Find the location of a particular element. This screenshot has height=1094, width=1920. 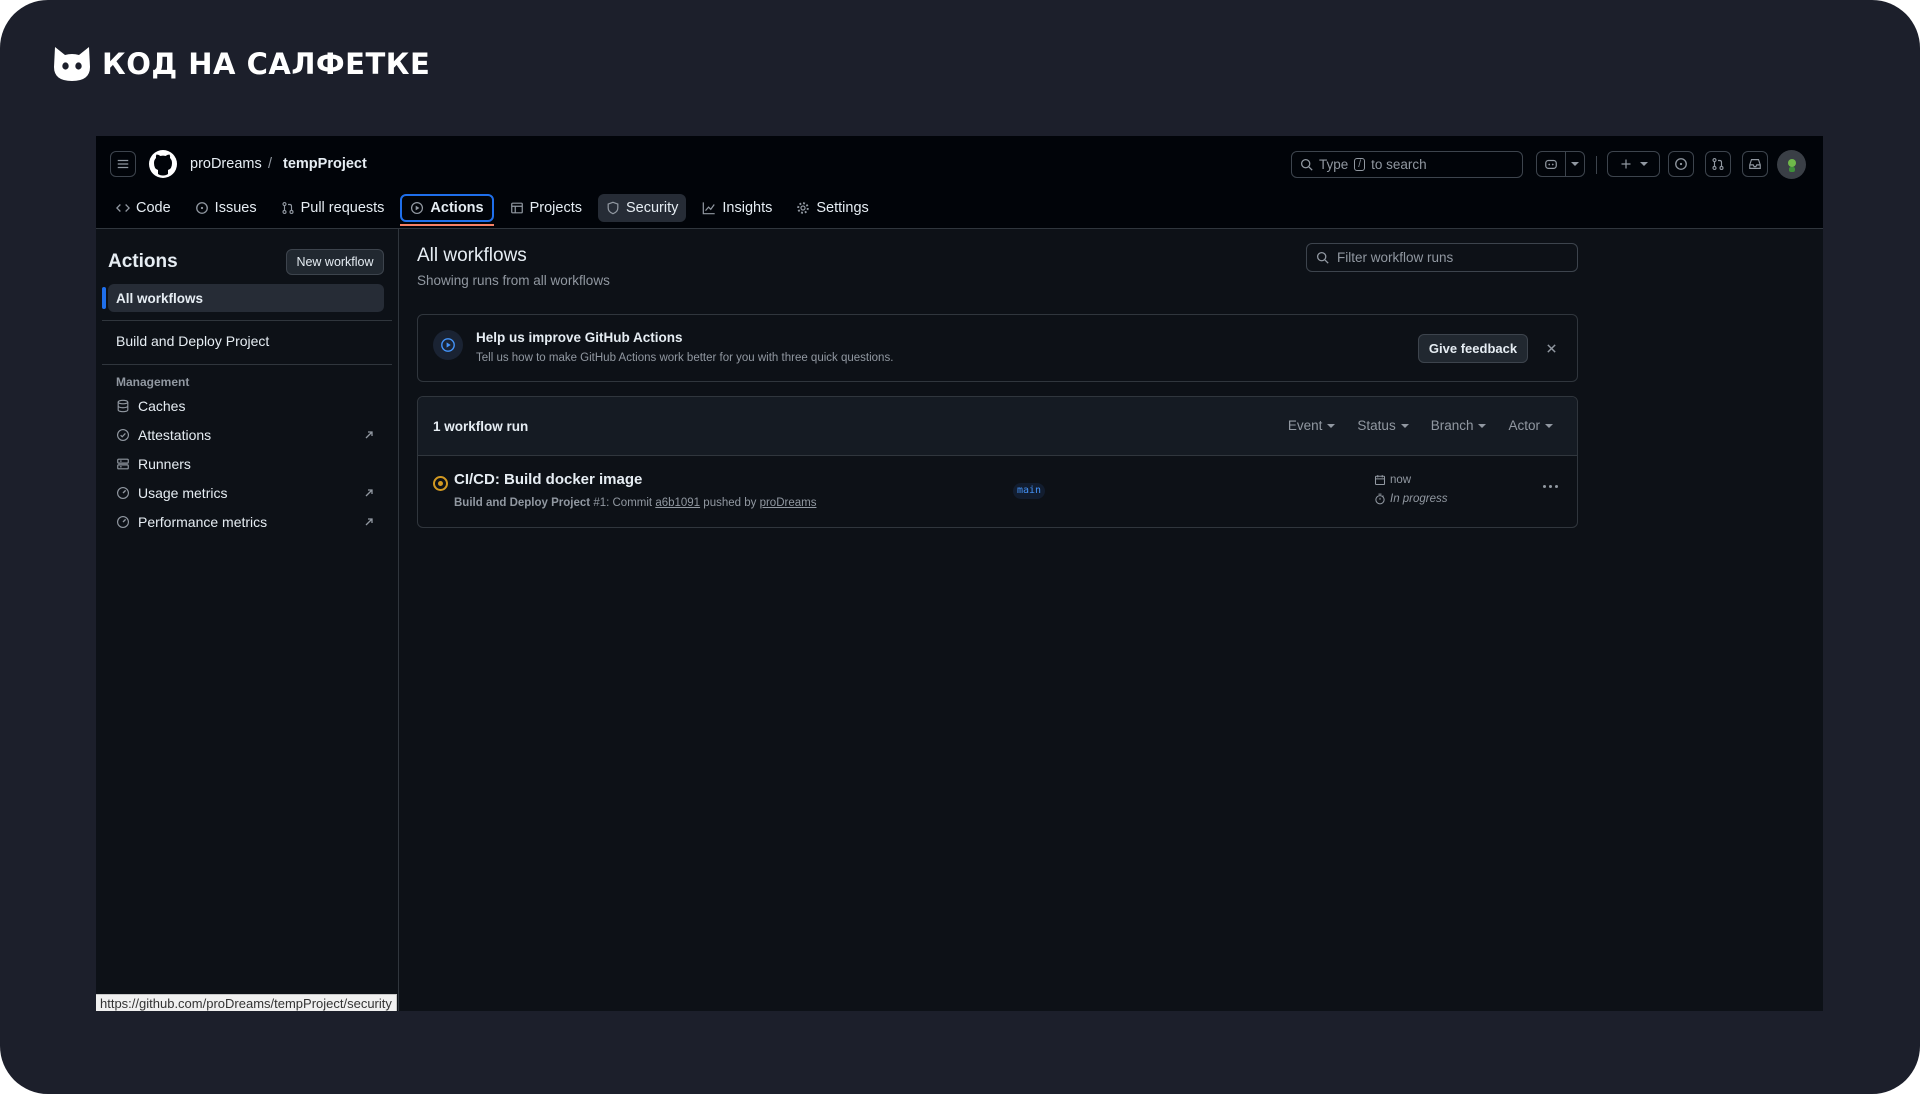

tab-issues: Issues is located at coordinates (226, 208).